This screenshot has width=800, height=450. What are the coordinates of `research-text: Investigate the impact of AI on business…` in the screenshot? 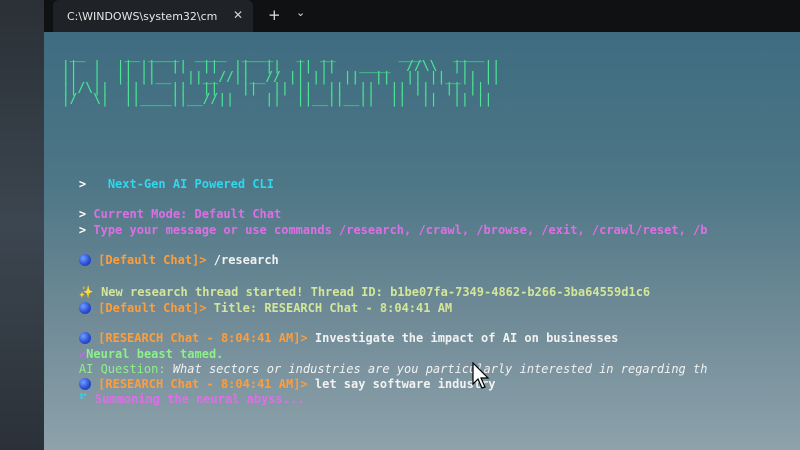 It's located at (463, 338).